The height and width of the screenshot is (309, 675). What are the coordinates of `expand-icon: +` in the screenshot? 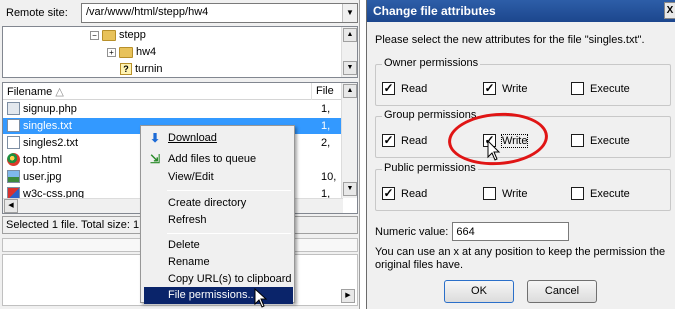 It's located at (111, 52).